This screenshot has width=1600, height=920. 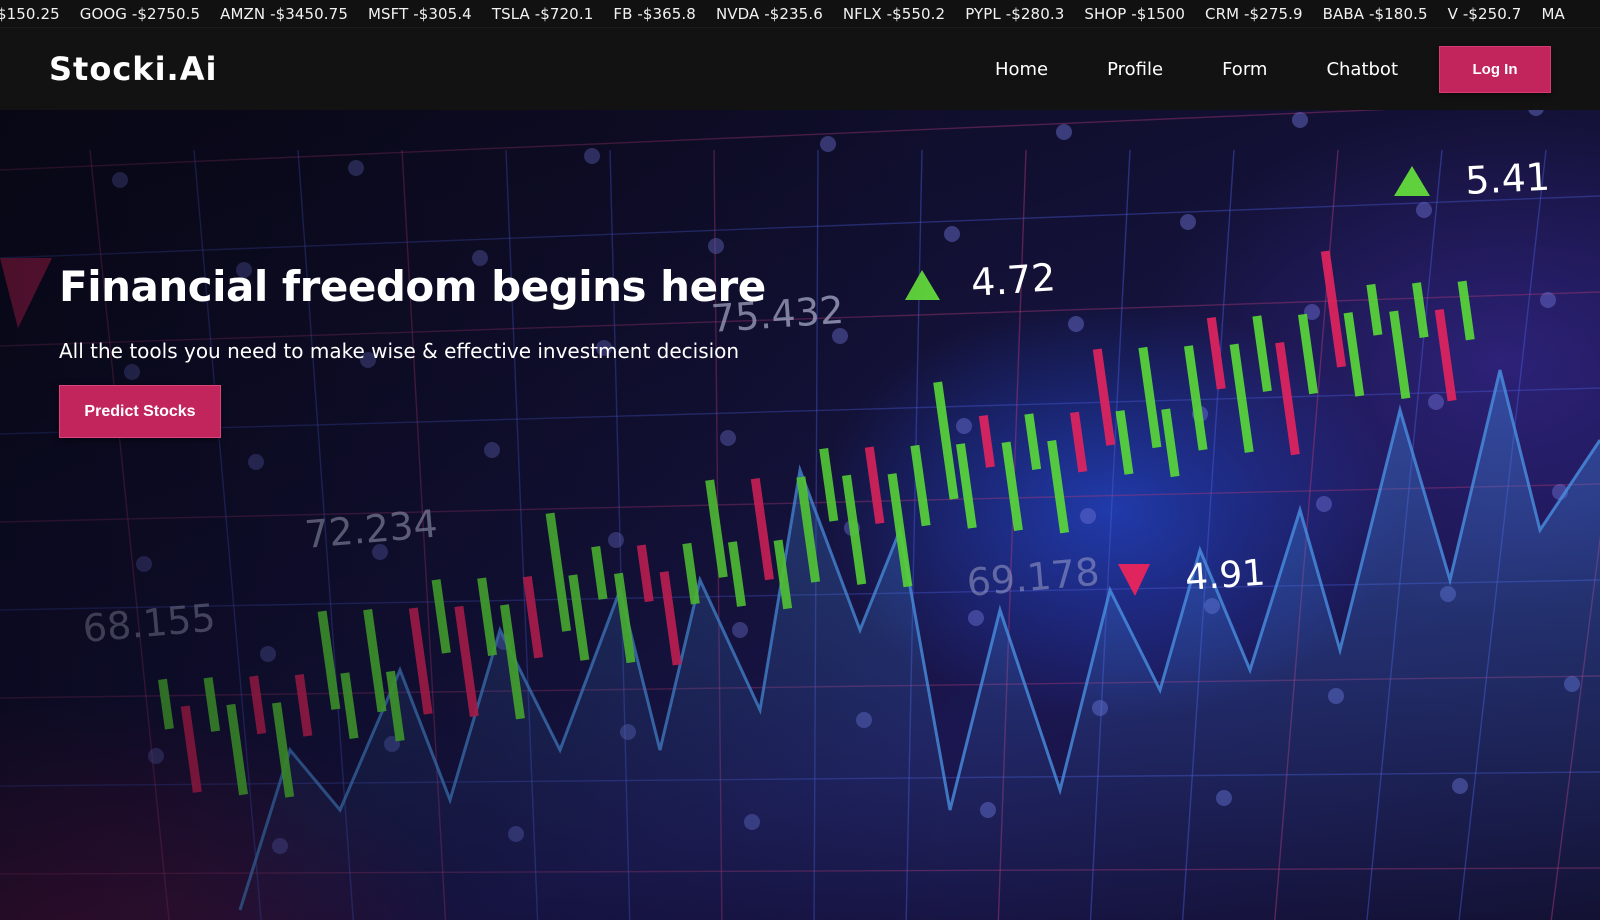 I want to click on main-nav: Home Profile Form Chatbot Log In, so click(x=1273, y=69).